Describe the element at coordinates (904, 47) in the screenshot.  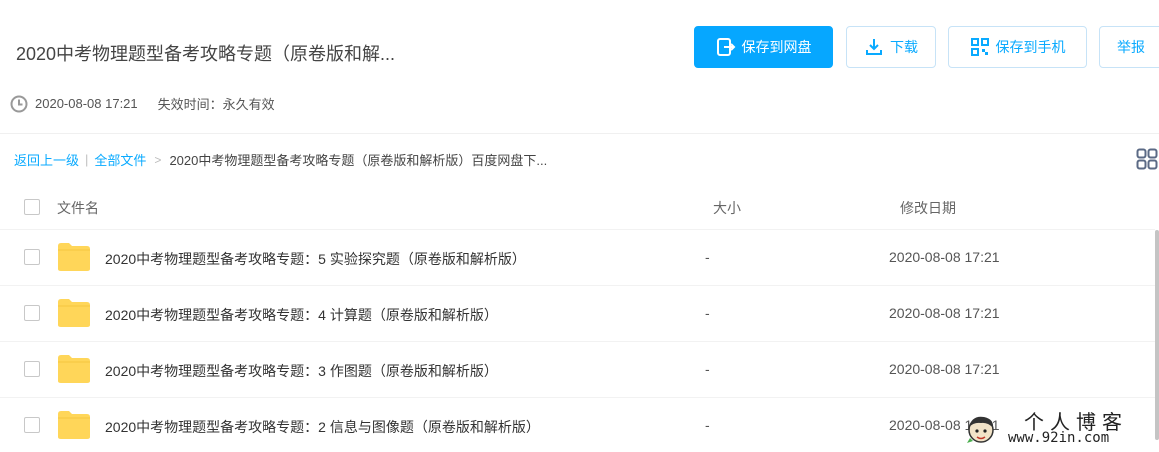
I see `download-label: 下载` at that location.